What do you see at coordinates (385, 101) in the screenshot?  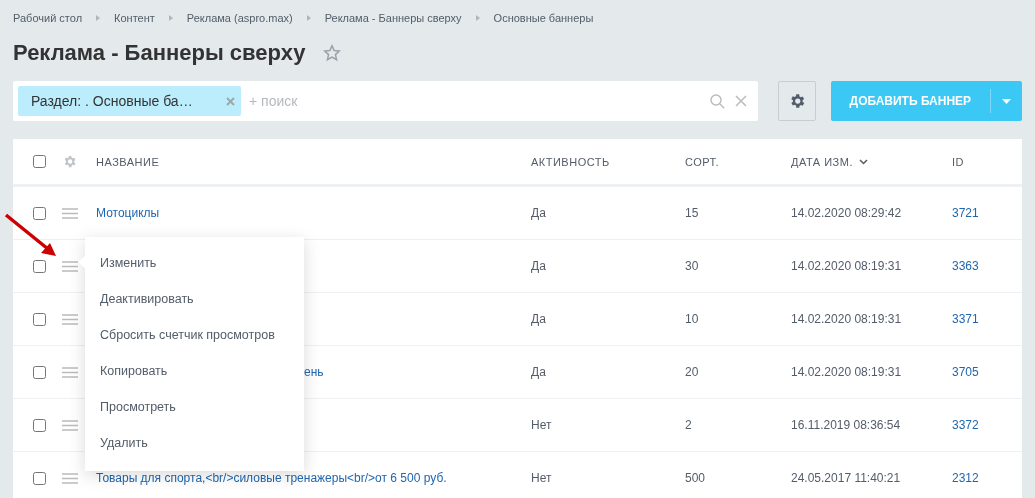 I see `filter-search-field: Раздел: . Основные ба… + поиск` at bounding box center [385, 101].